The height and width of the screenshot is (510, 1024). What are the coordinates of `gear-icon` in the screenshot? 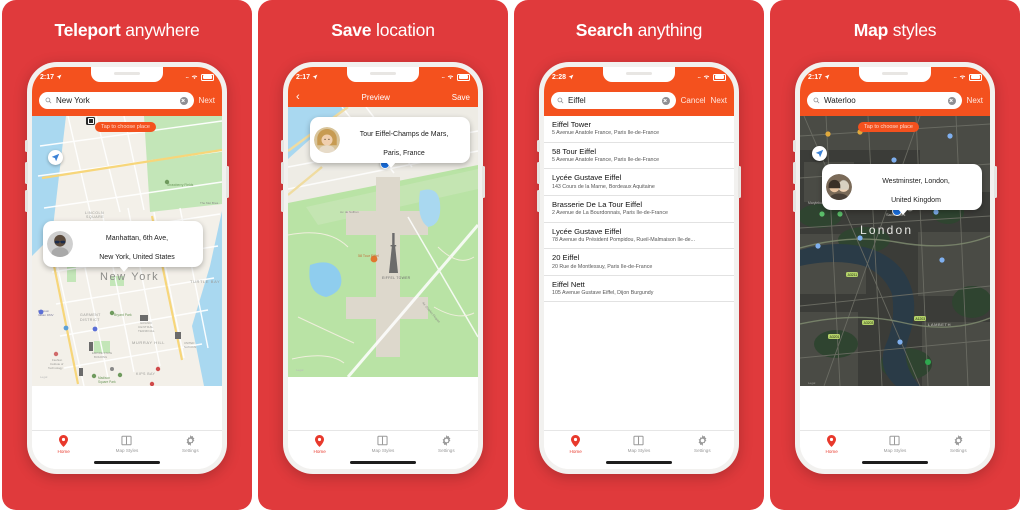 It's located at (446, 440).